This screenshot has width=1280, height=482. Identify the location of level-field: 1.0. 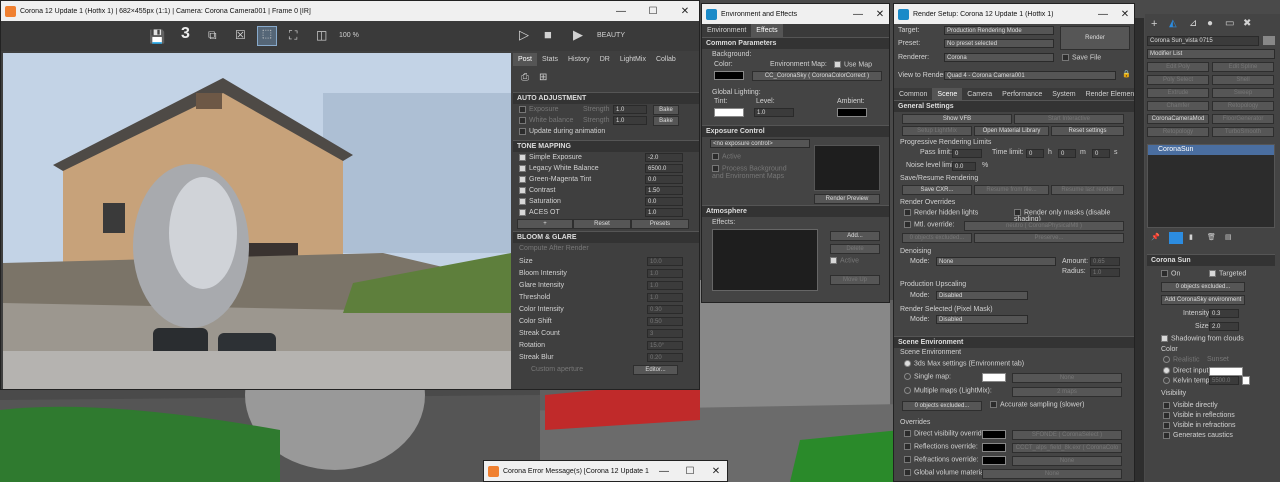
(774, 112).